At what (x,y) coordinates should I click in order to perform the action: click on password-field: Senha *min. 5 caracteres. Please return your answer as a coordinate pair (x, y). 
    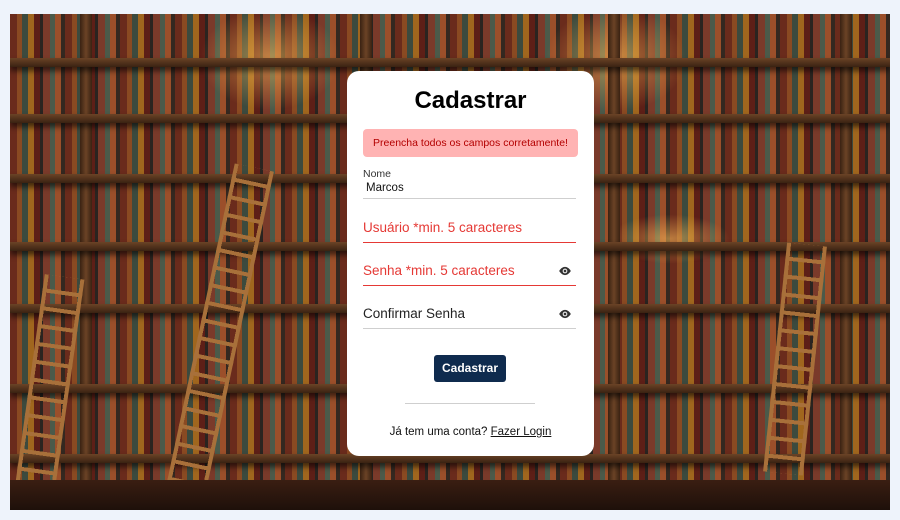
    Looking at the image, I should click on (469, 273).